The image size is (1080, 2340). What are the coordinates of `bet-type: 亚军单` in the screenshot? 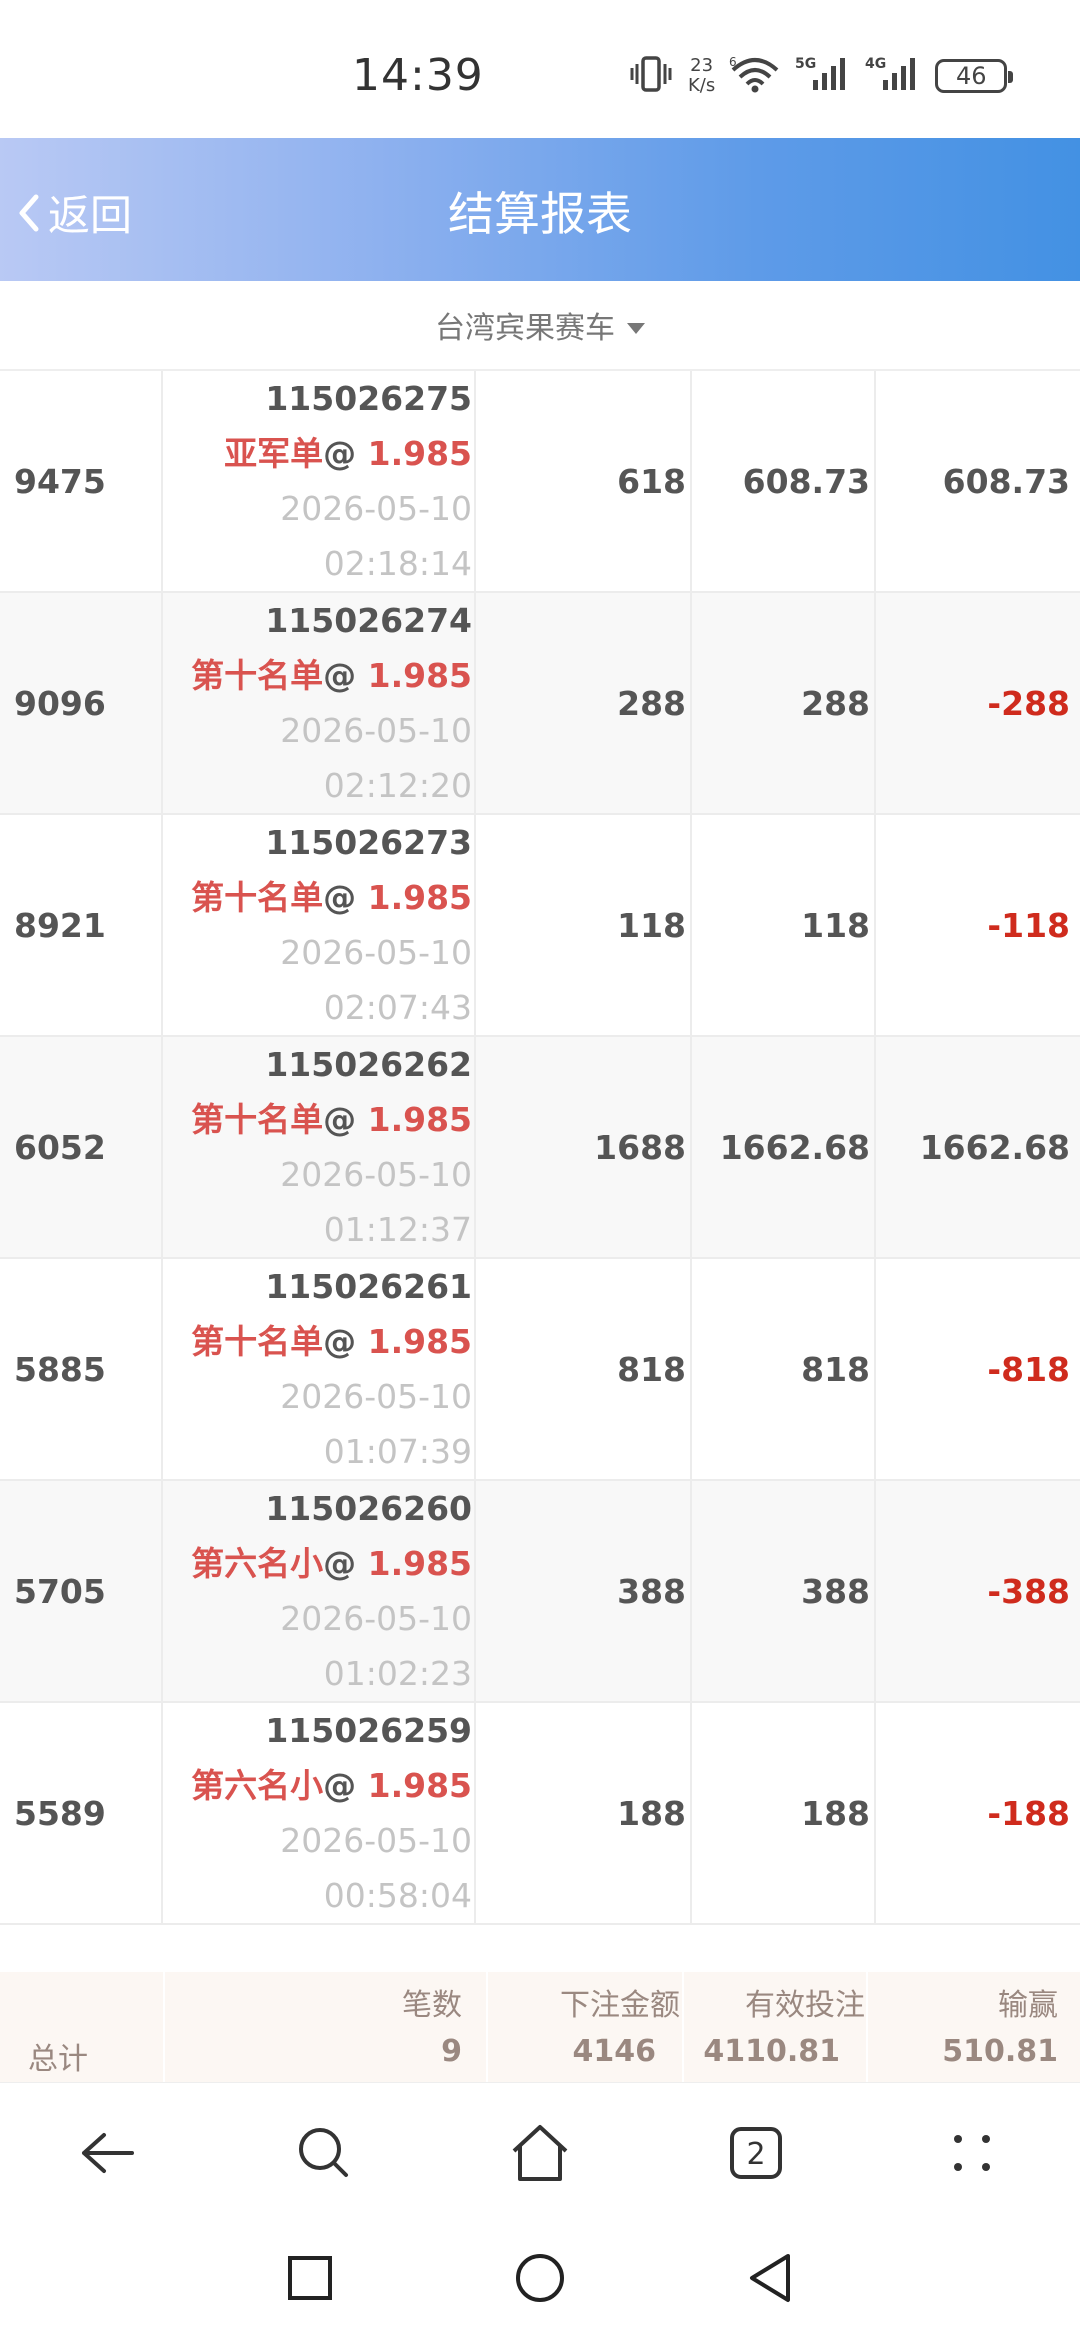 It's located at (274, 453).